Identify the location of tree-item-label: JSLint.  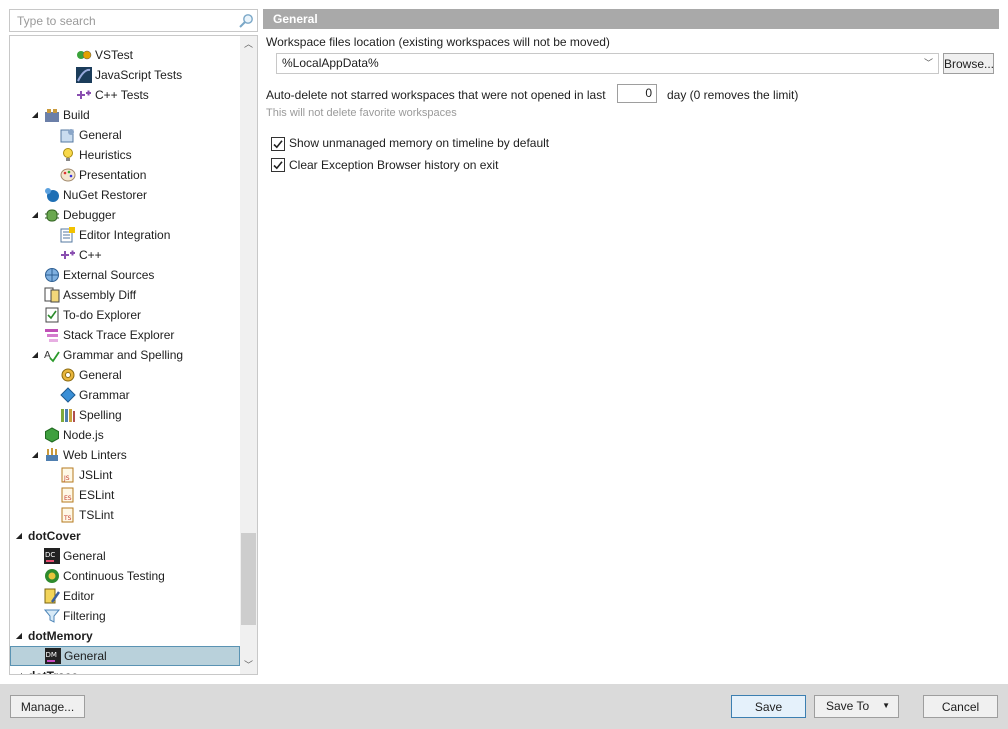
(96, 475).